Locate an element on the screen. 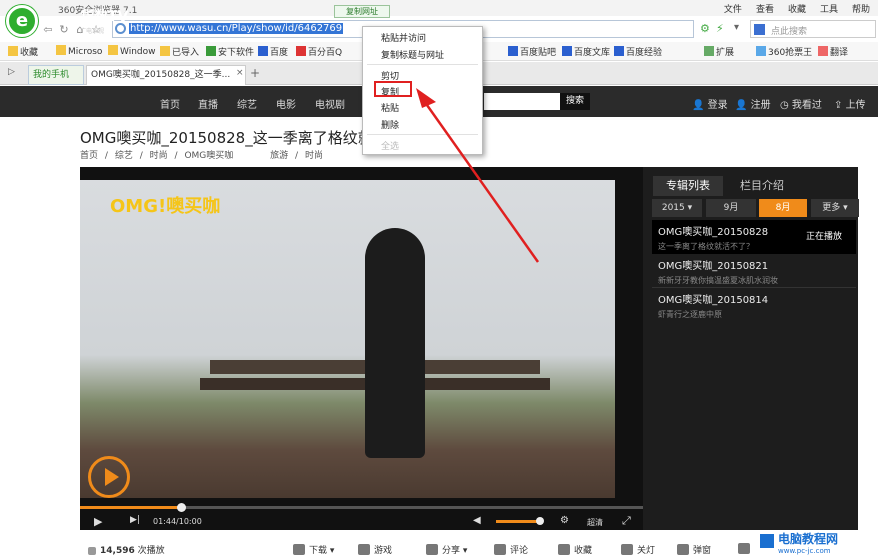 This screenshot has width=878, height=559. crumb-travel: 旅游 is located at coordinates (279, 156).